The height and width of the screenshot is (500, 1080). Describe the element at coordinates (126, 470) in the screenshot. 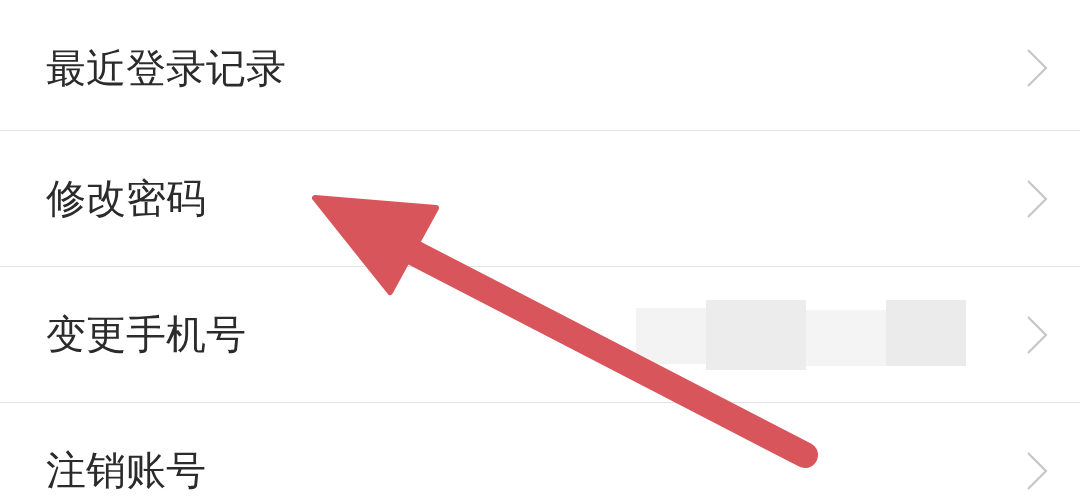

I see `menu-label: 注销账号` at that location.